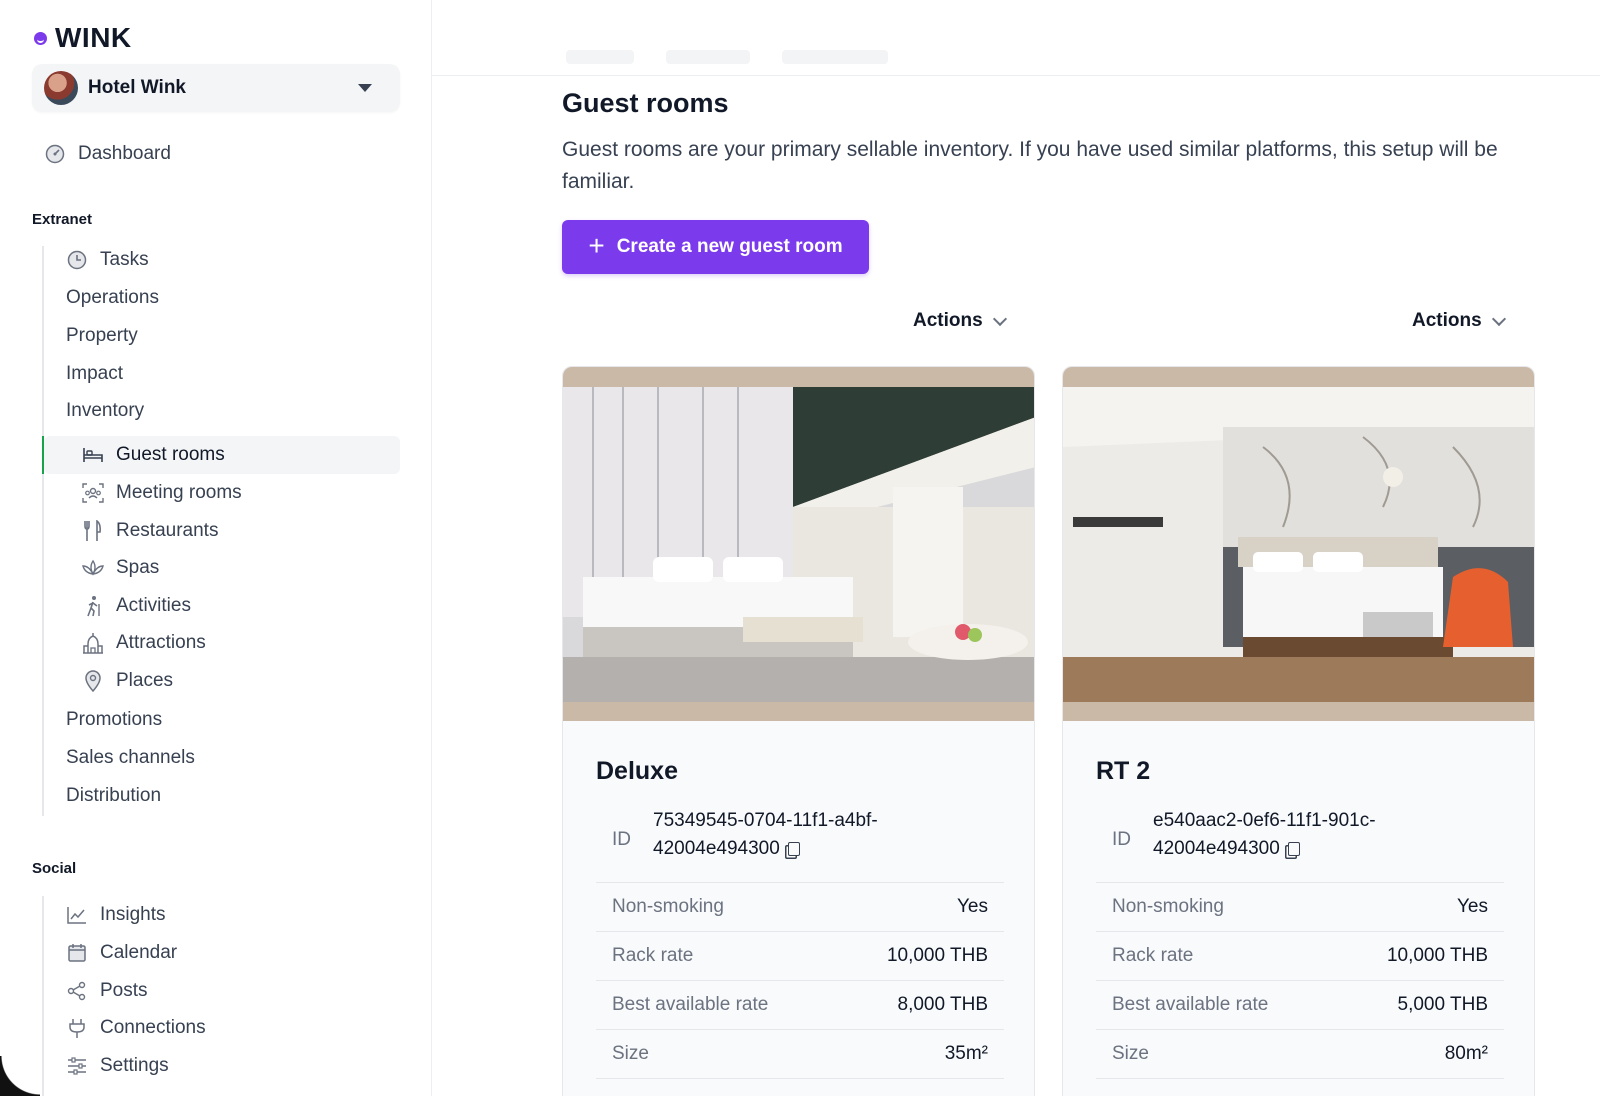 The width and height of the screenshot is (1600, 1096). I want to click on attribute-value: 80m², so click(1466, 1053).